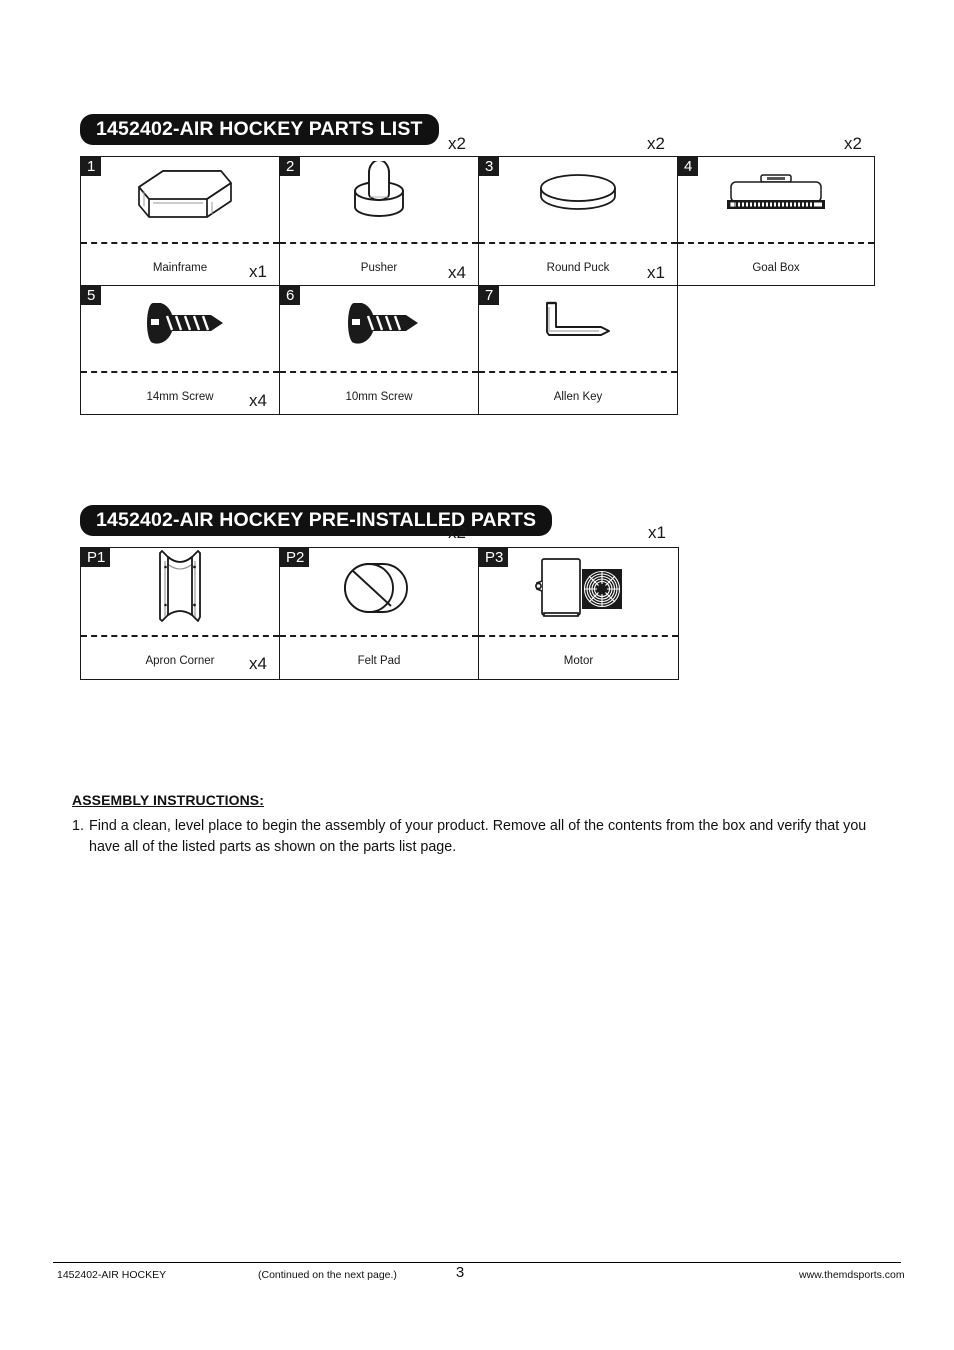 The width and height of the screenshot is (954, 1350). What do you see at coordinates (379, 194) in the screenshot?
I see `pusher-icon` at bounding box center [379, 194].